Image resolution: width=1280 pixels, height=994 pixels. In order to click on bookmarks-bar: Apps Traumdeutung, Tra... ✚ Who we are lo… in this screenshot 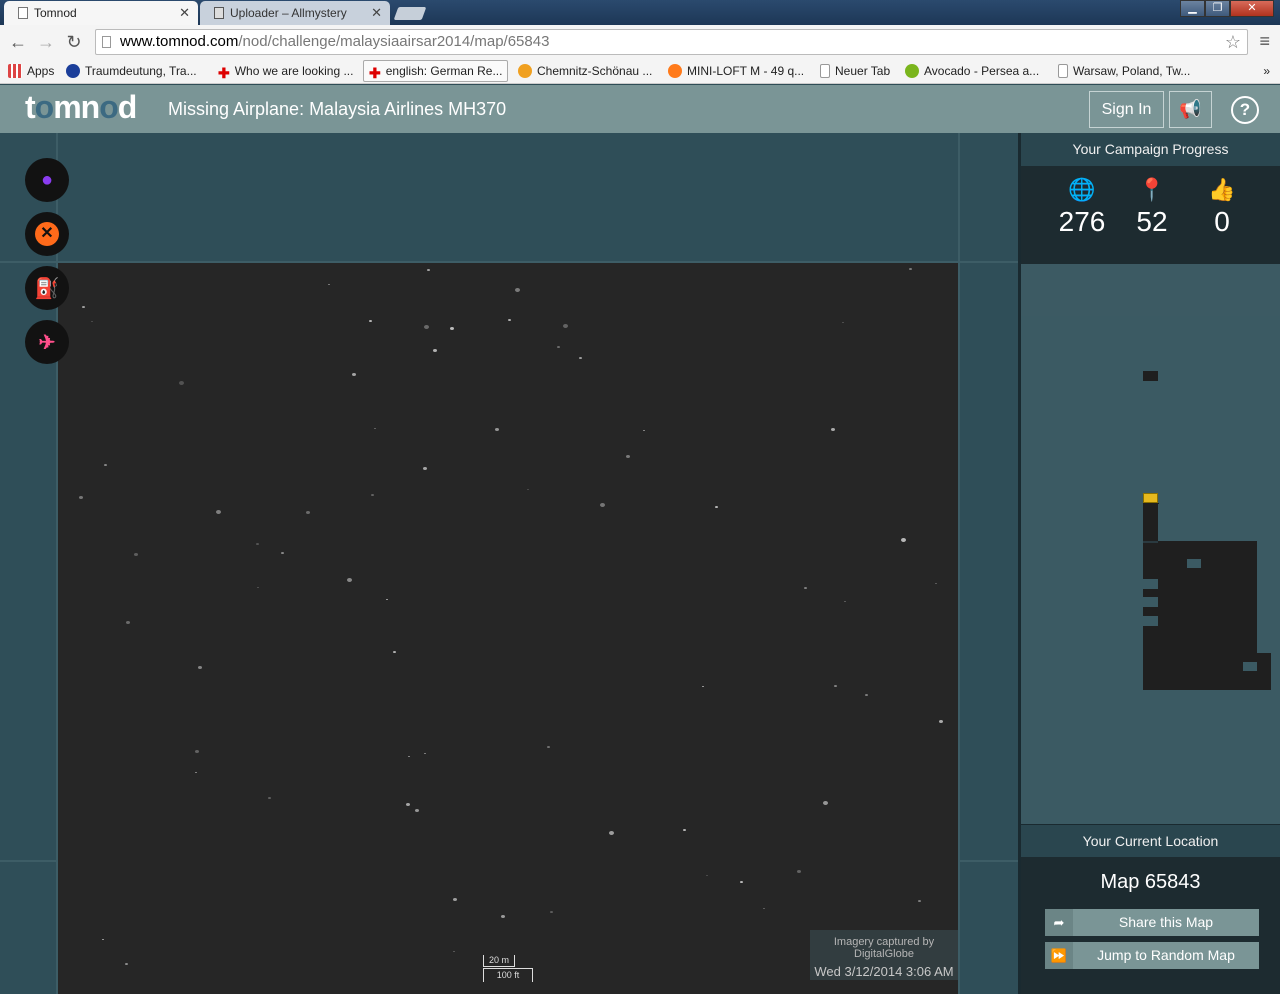, I will do `click(640, 71)`.